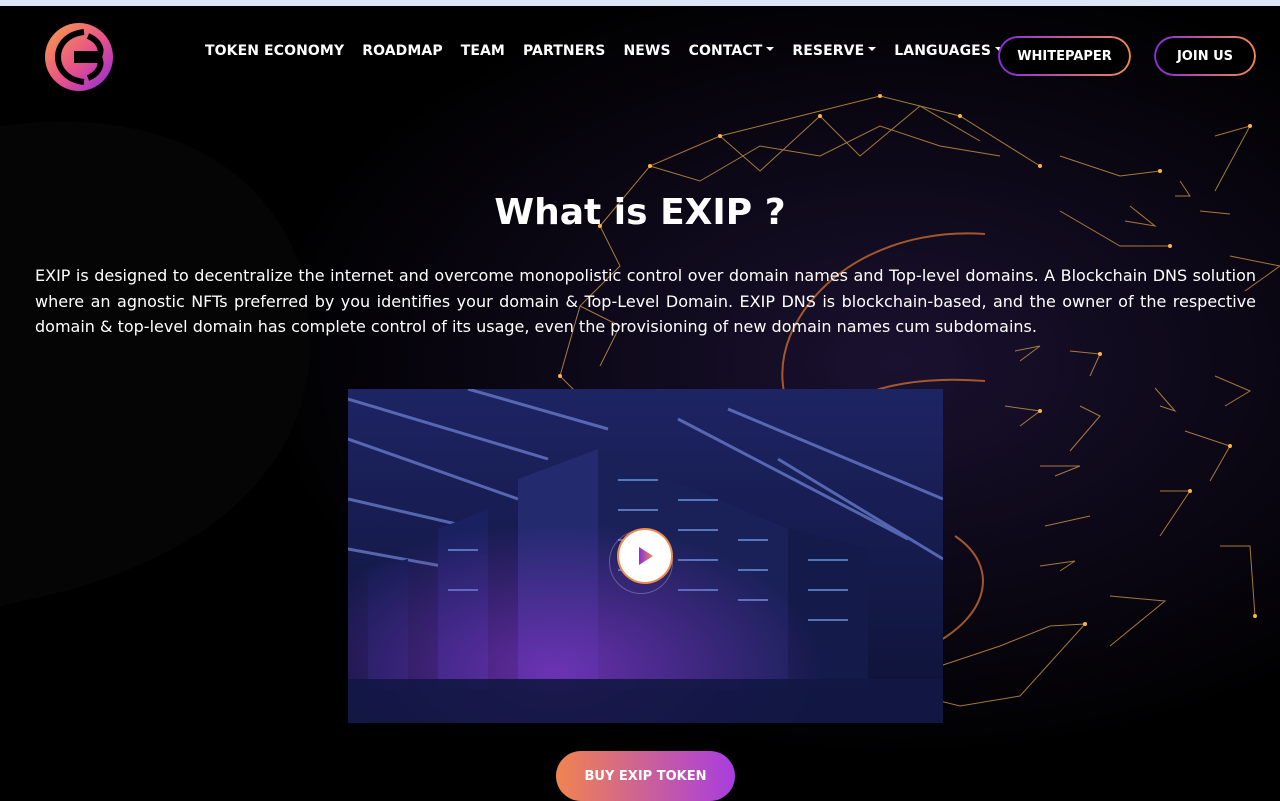 Image resolution: width=1280 pixels, height=801 pixels. I want to click on nav-label: PARTNERS, so click(564, 51).